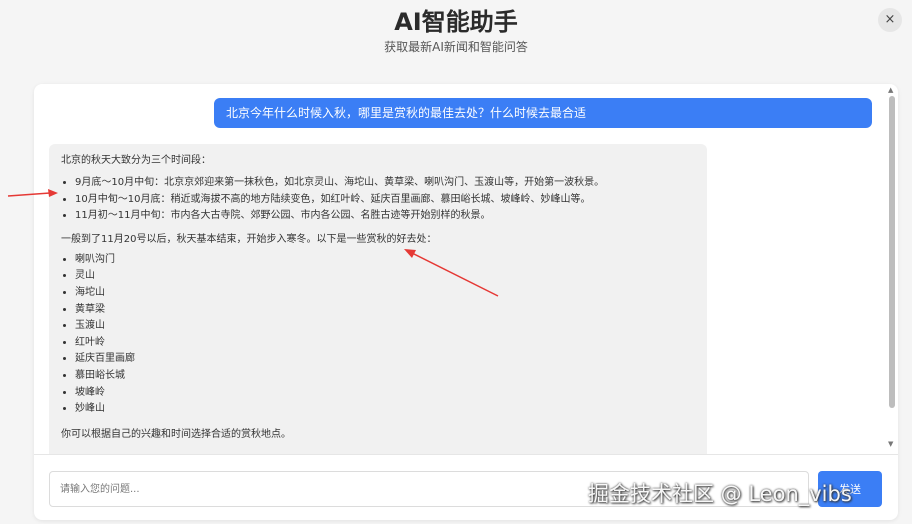 The image size is (912, 524). What do you see at coordinates (720, 494) in the screenshot?
I see `watermark: 掘金技术社区 @ Leon_vibs` at bounding box center [720, 494].